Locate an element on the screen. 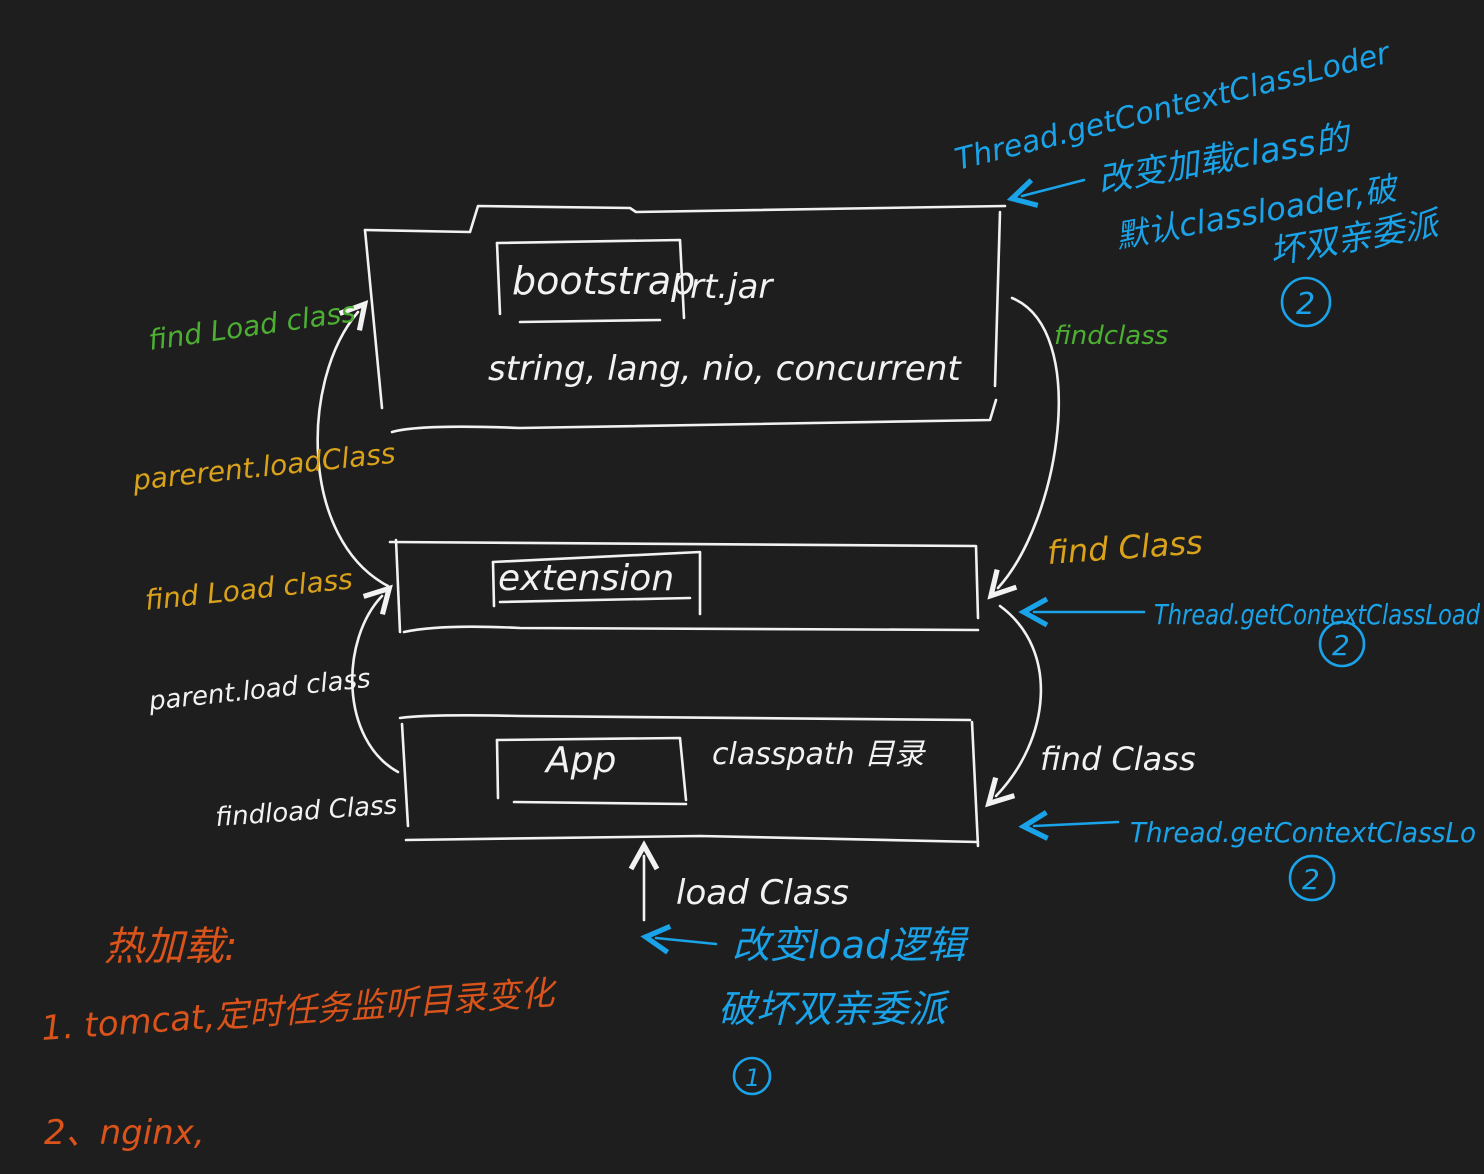 This screenshot has height=1174, width=1484. thread-context-note-mid: Thread.getContextClassLoad 2 is located at coordinates (1257, 633).